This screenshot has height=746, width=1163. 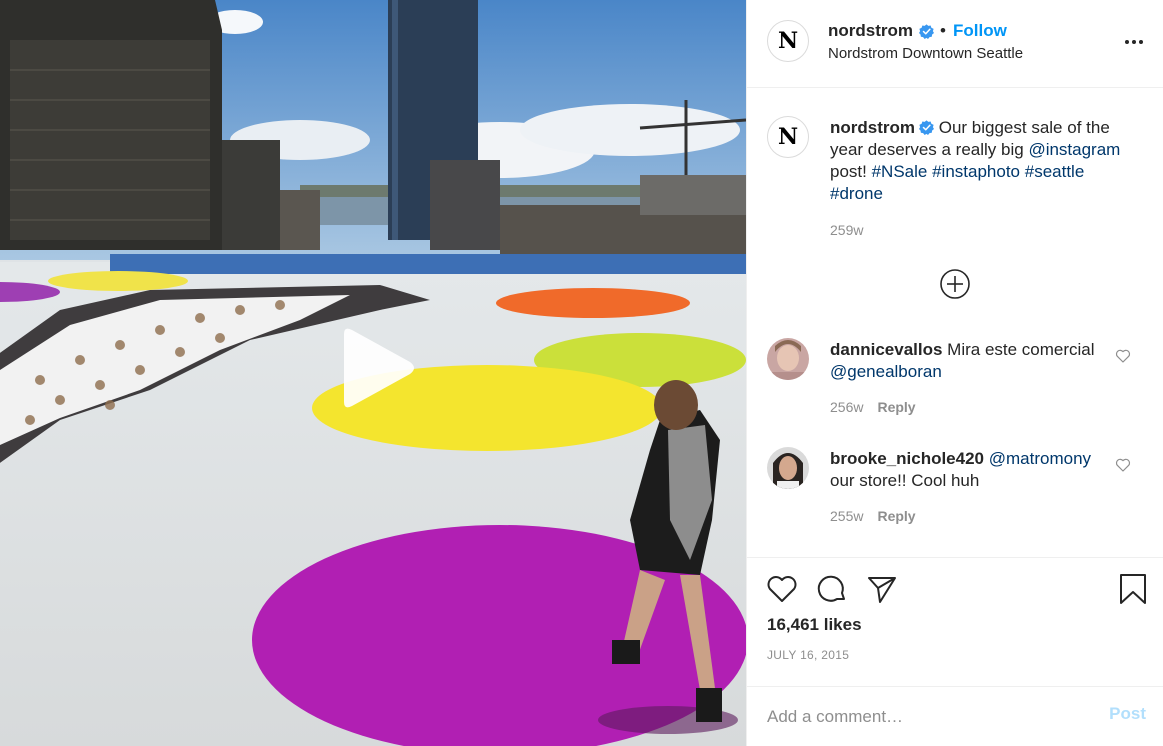 What do you see at coordinates (1018, 349) in the screenshot?
I see `comment-body: Mira este comercial` at bounding box center [1018, 349].